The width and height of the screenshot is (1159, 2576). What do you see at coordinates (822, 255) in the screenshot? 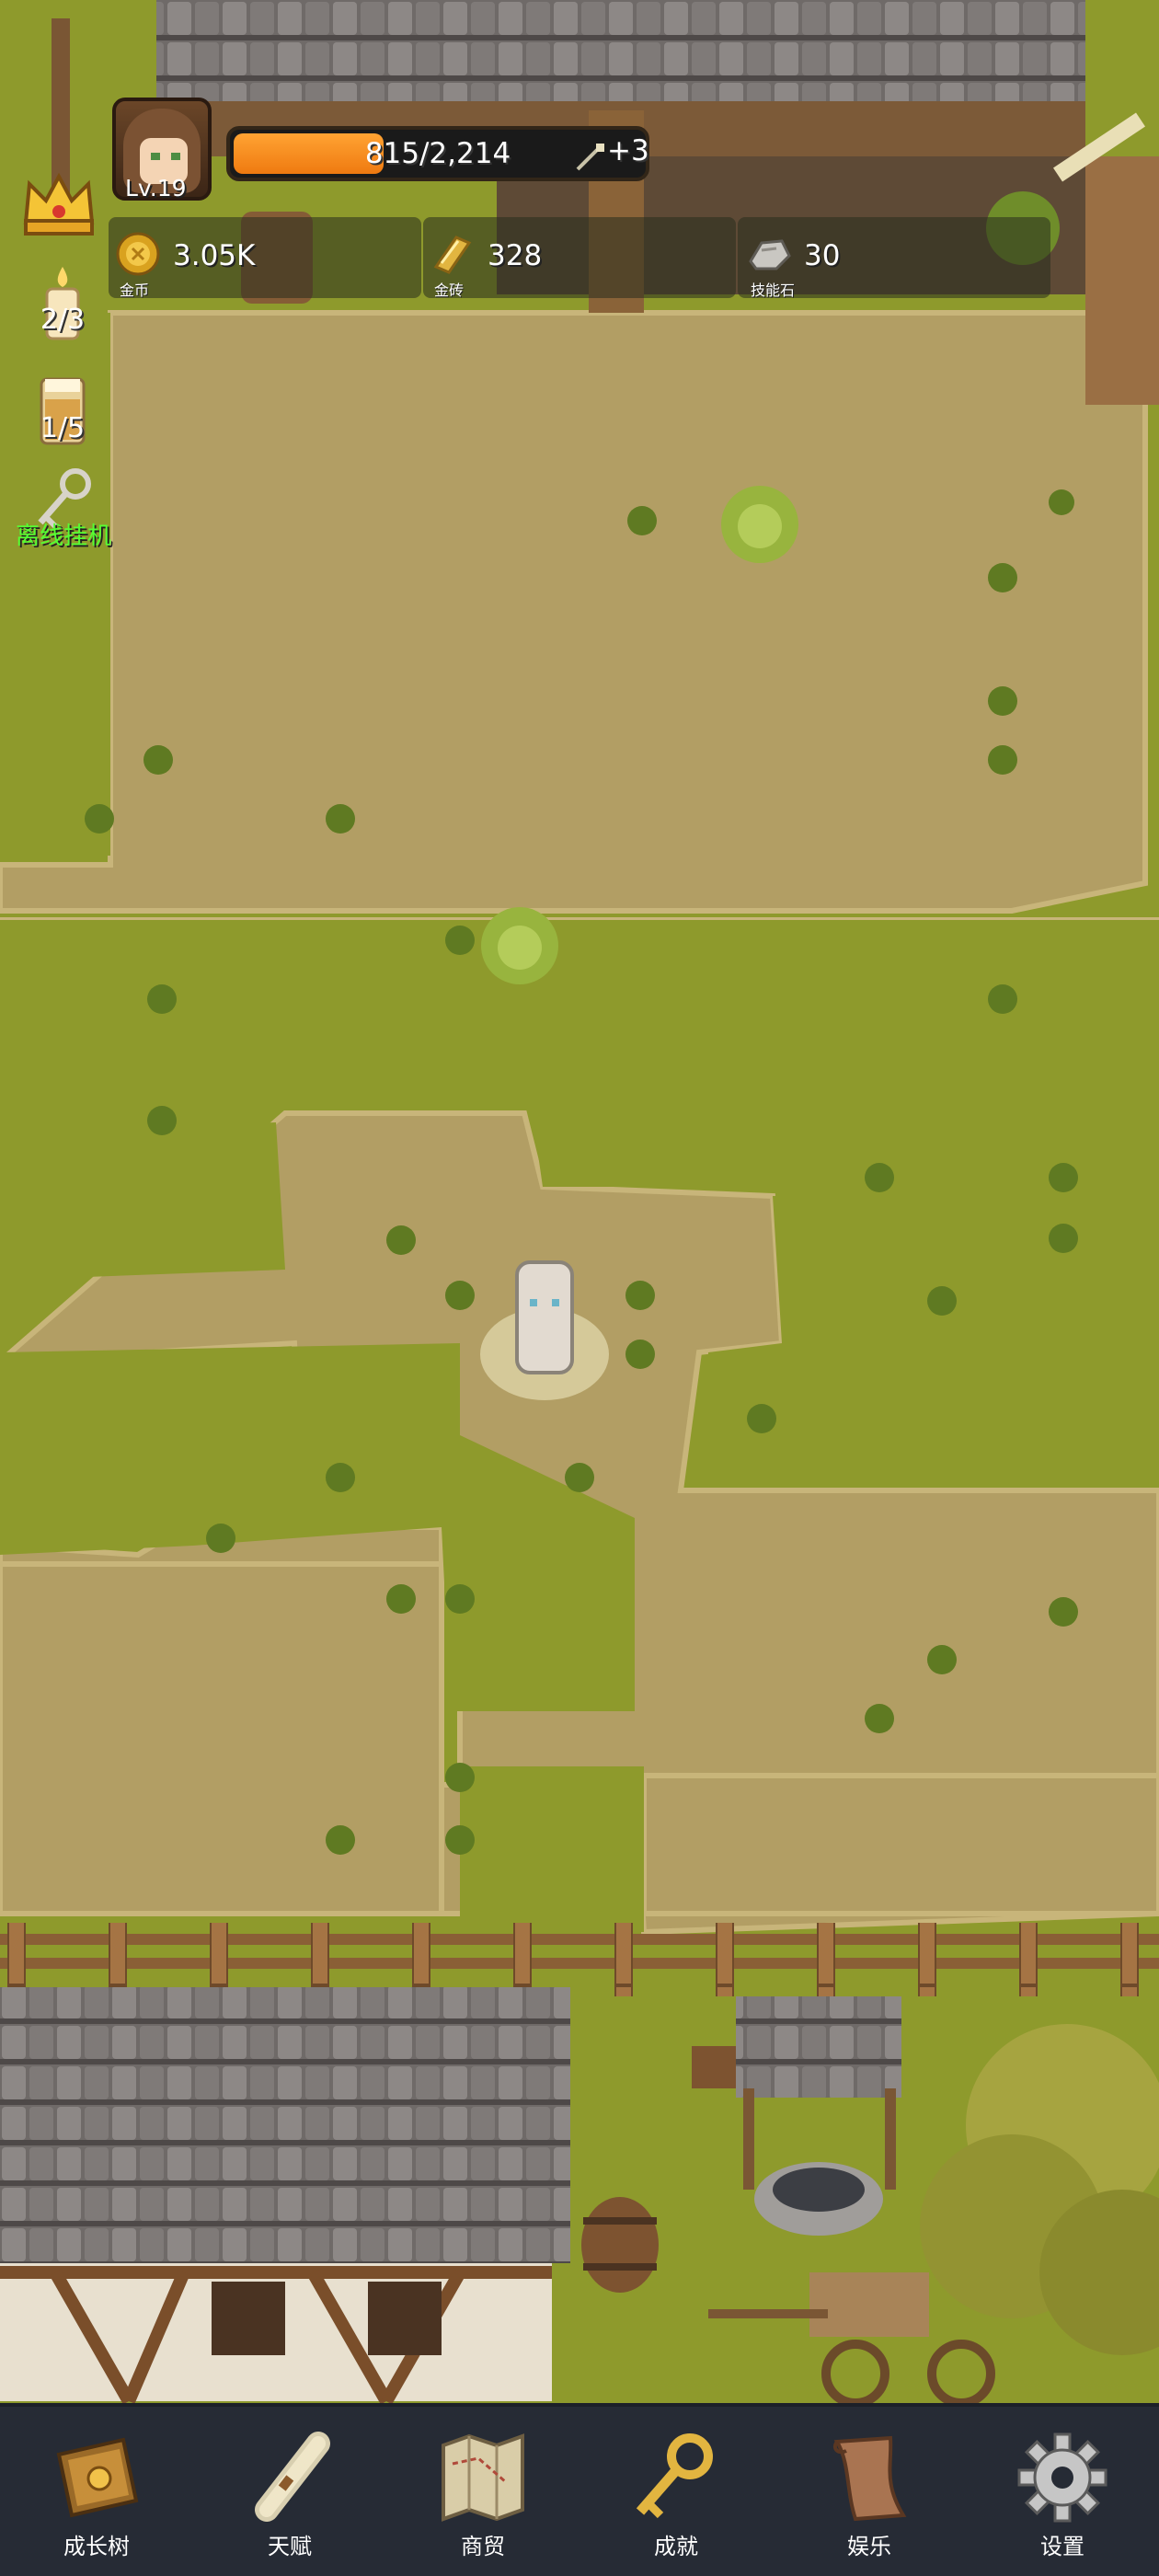
I see `skill-stone-value: 30` at bounding box center [822, 255].